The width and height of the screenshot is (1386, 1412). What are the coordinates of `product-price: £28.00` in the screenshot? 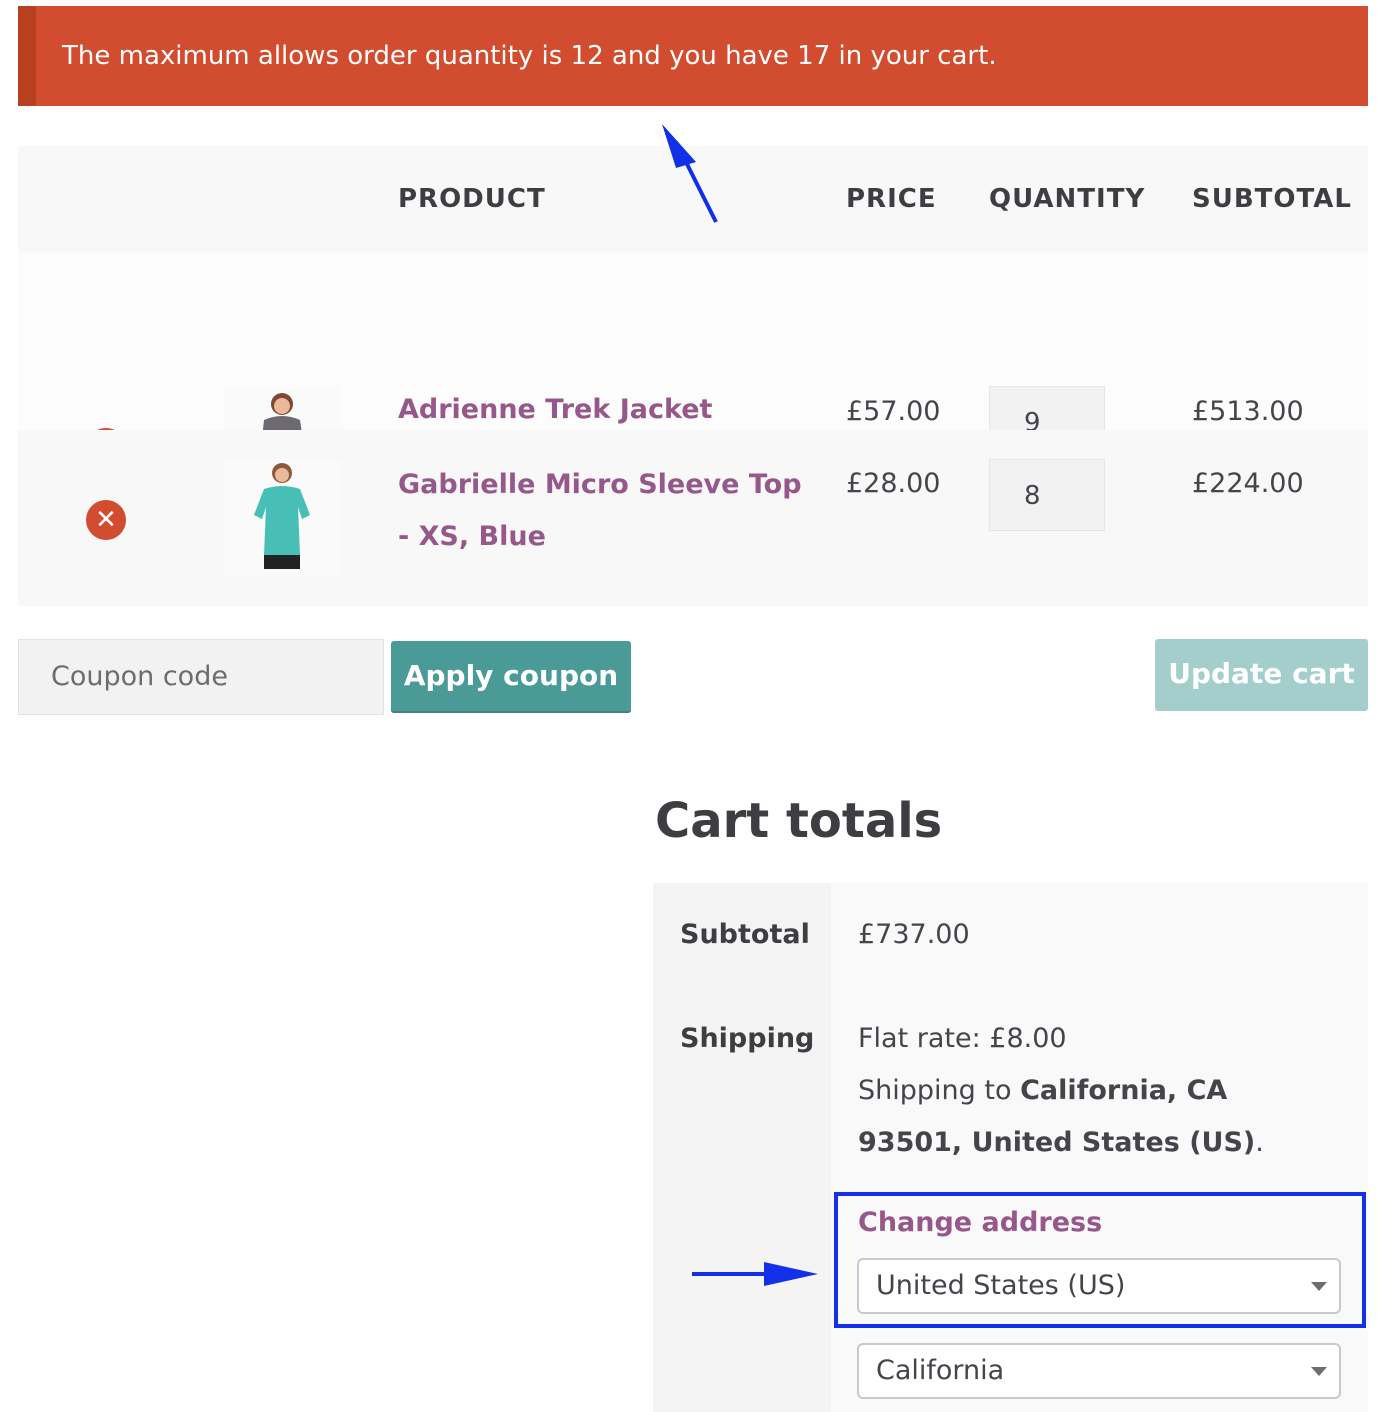 It's located at (893, 483).